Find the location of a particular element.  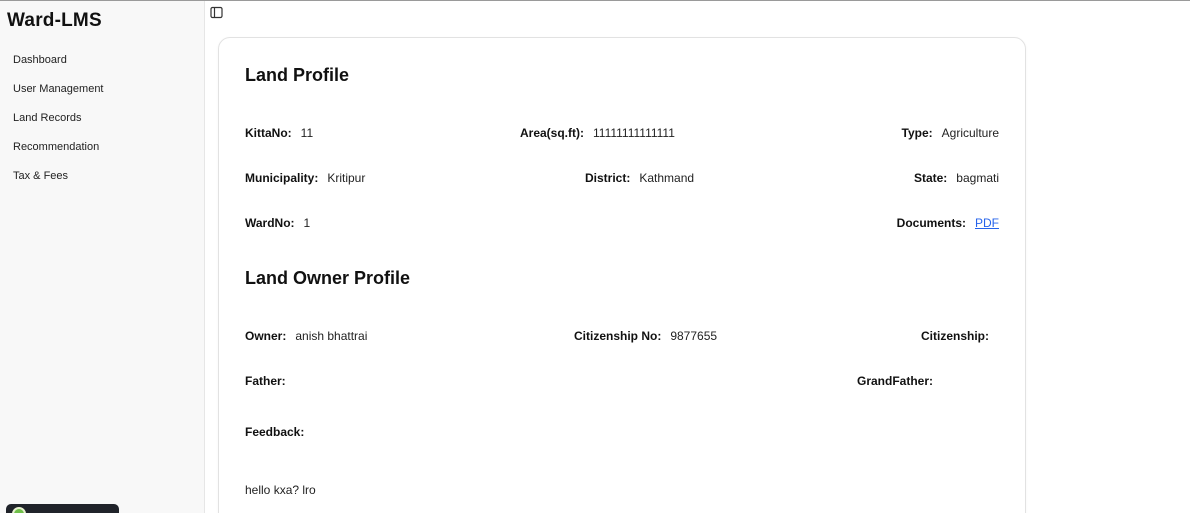

state-field: State: bagmati is located at coordinates (956, 178).